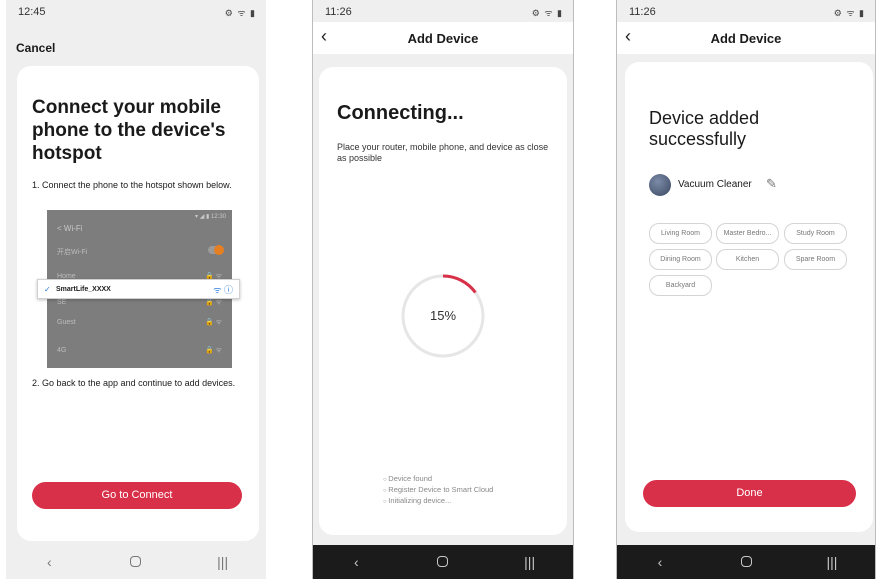 The width and height of the screenshot is (881, 579). What do you see at coordinates (660, 185) in the screenshot?
I see `device-avatar` at bounding box center [660, 185].